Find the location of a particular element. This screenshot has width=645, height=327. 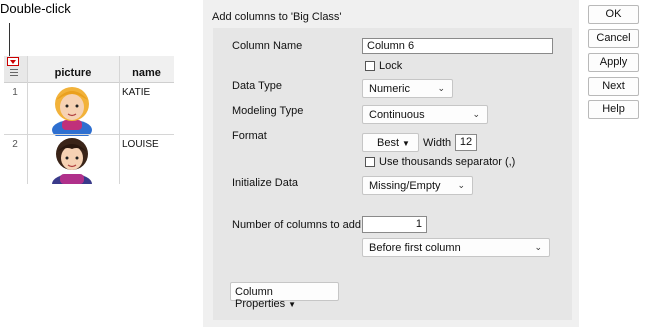

next-button: Next is located at coordinates (613, 86).